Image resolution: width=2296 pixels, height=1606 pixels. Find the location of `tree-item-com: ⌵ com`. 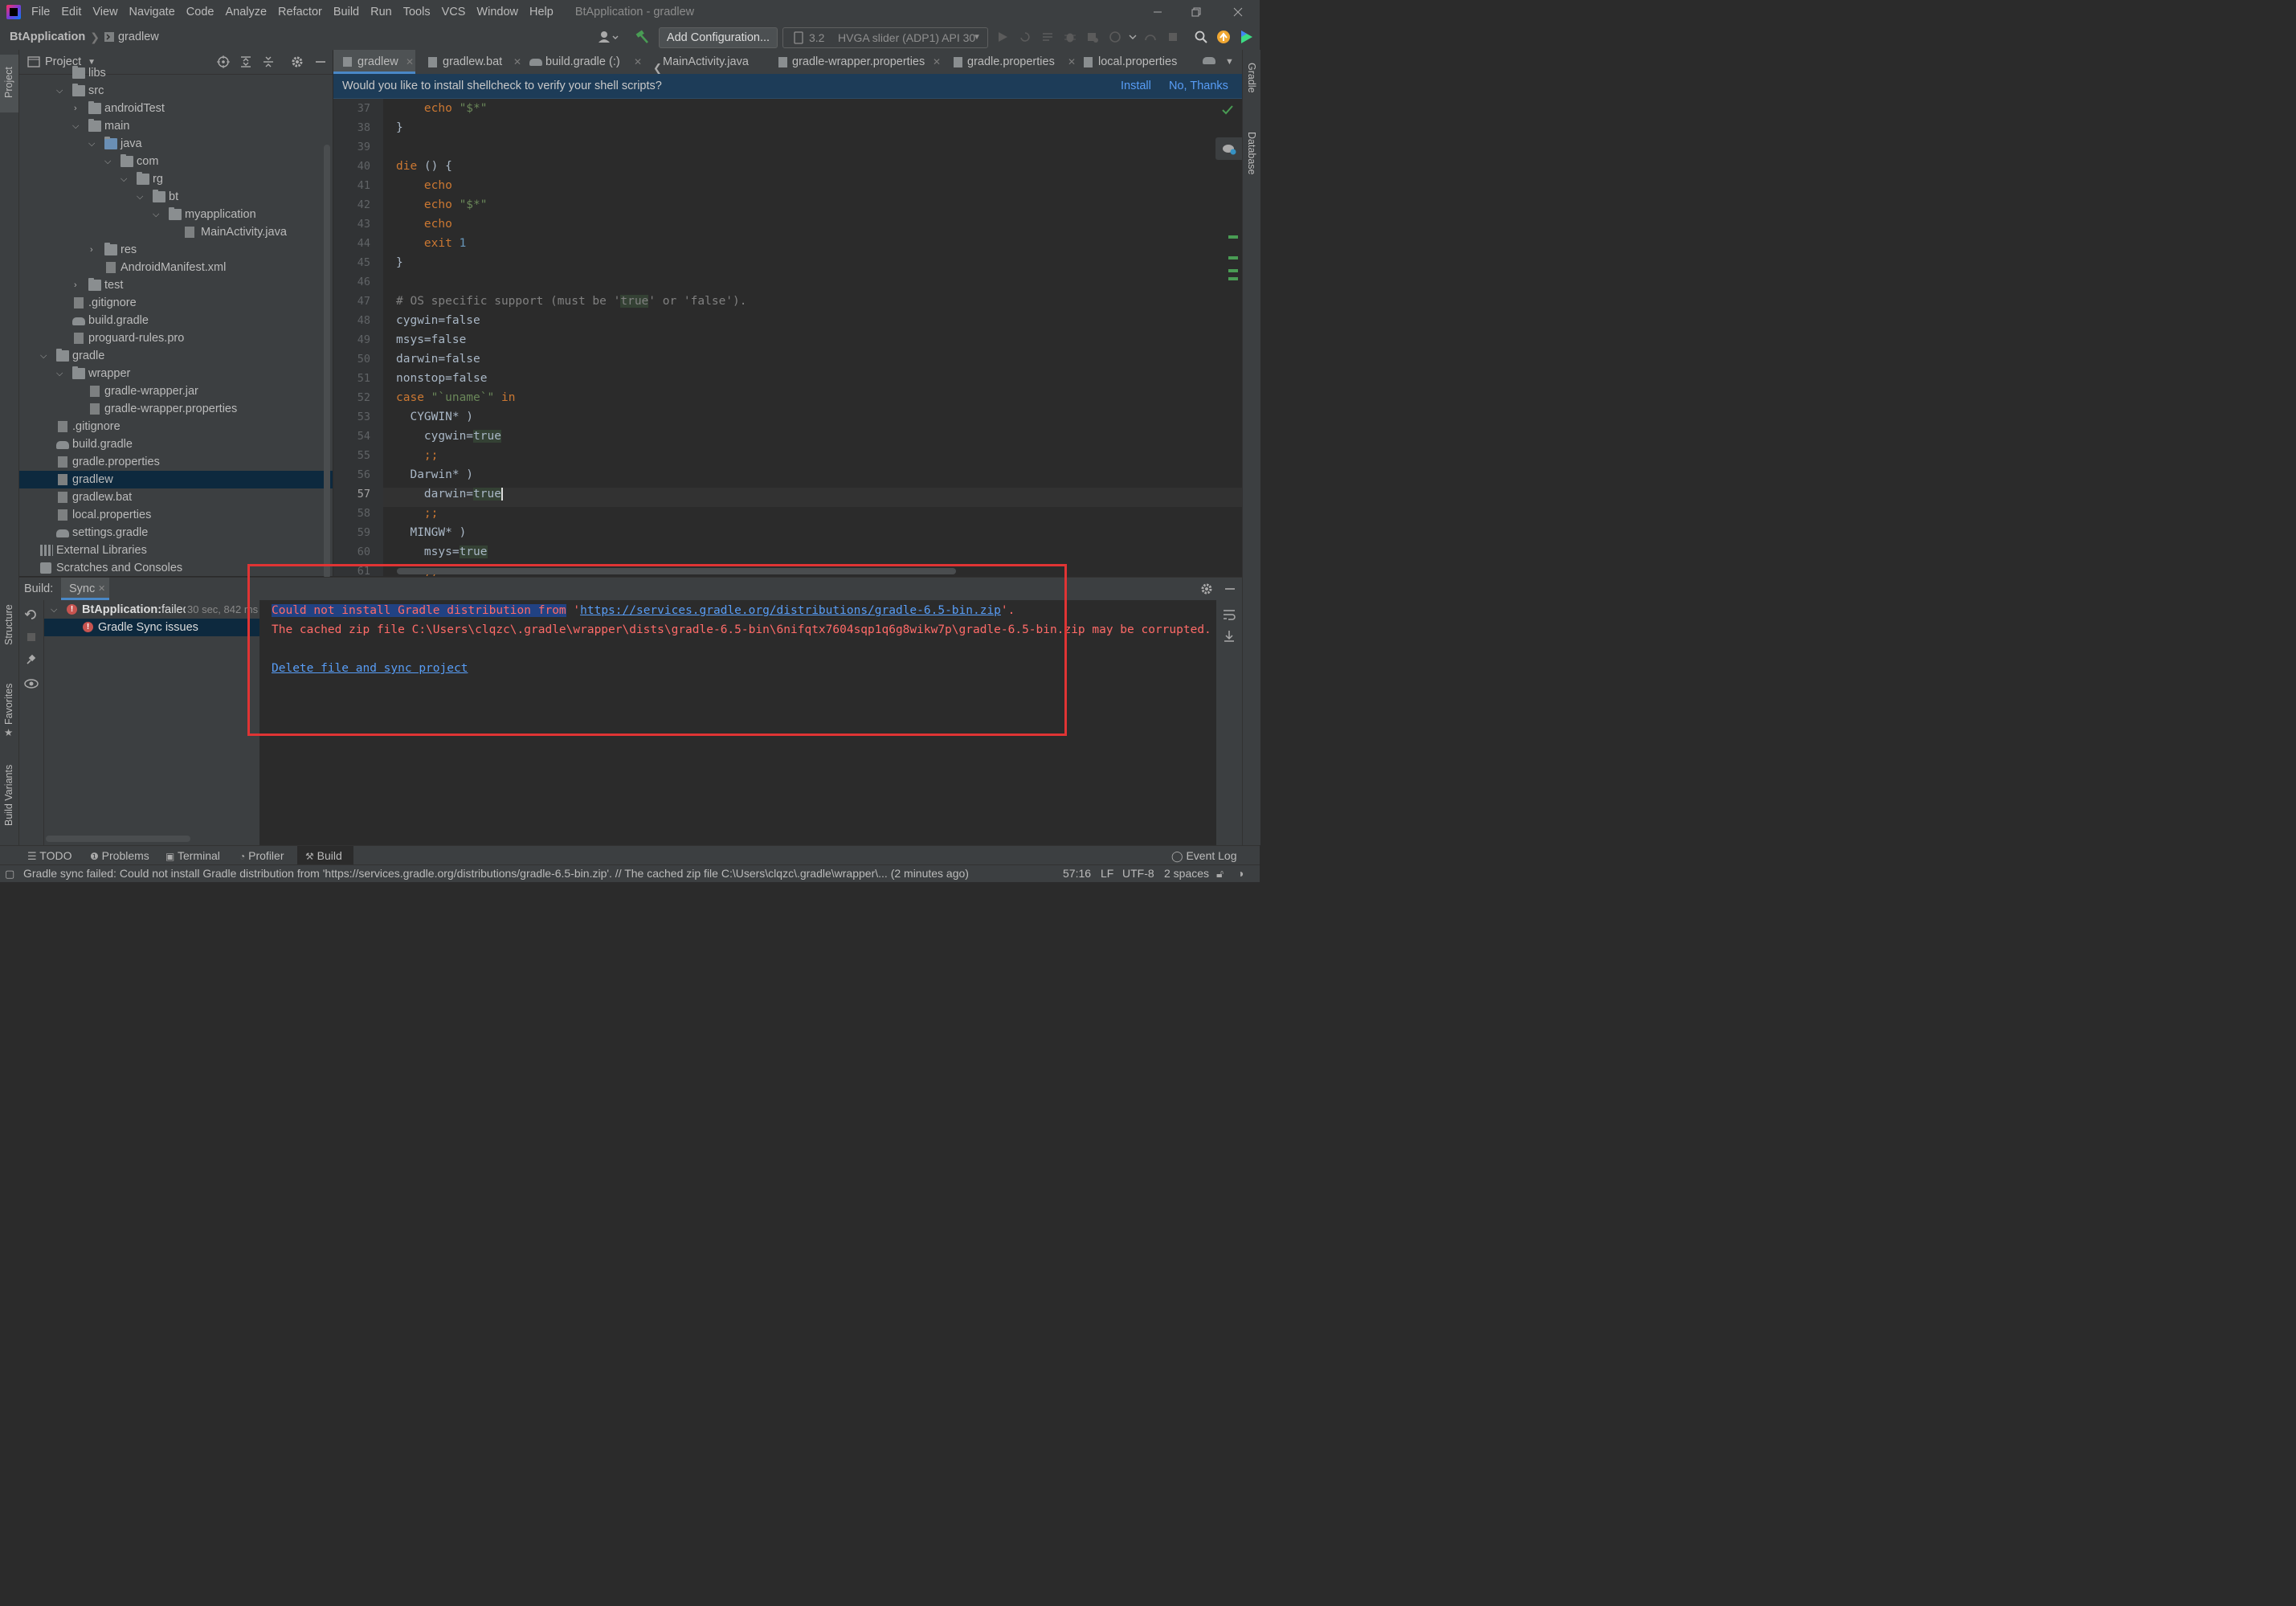

tree-item-com: ⌵ com is located at coordinates (176, 161).